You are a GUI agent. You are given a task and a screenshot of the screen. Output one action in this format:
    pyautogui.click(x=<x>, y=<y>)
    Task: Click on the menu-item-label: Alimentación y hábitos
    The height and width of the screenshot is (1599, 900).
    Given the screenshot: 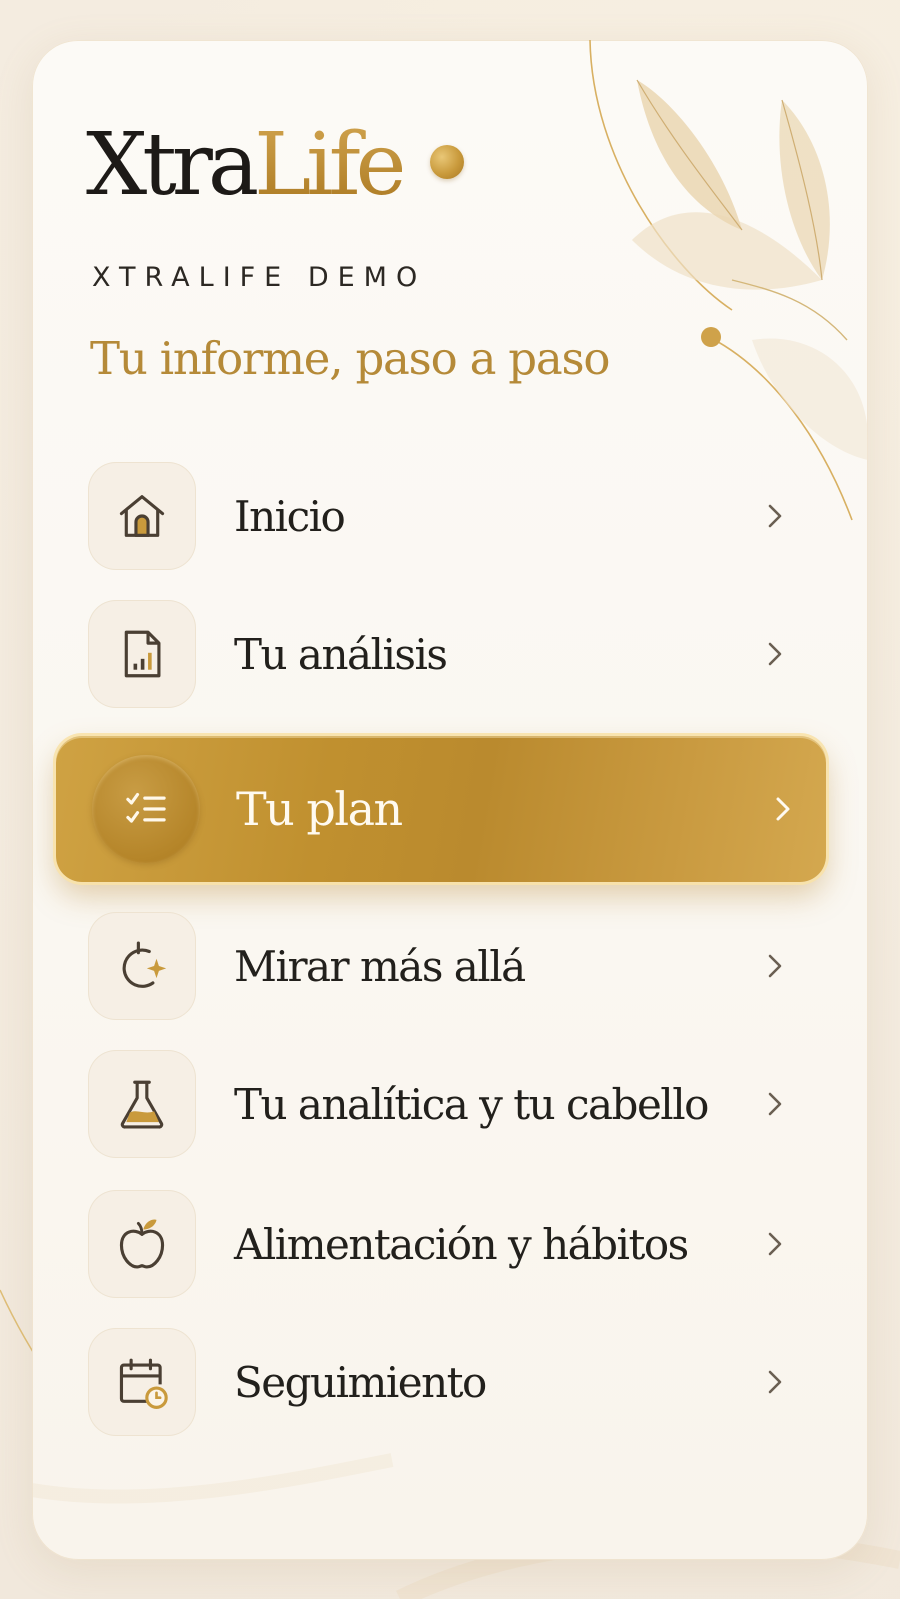 What is the action you would take?
    pyautogui.click(x=461, y=1244)
    